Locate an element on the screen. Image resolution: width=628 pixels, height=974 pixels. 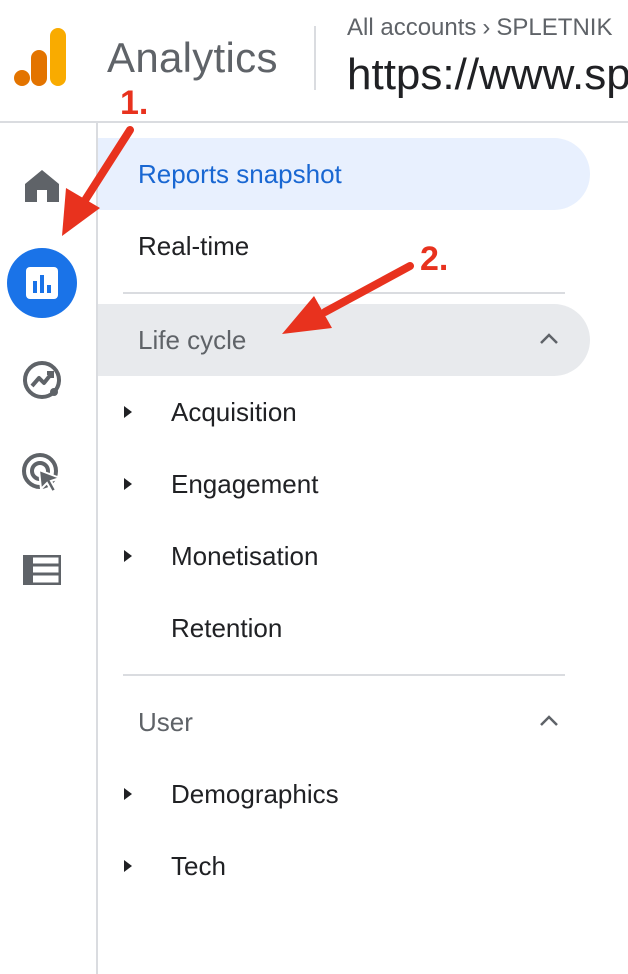
header-divider is located at coordinates (315, 58).